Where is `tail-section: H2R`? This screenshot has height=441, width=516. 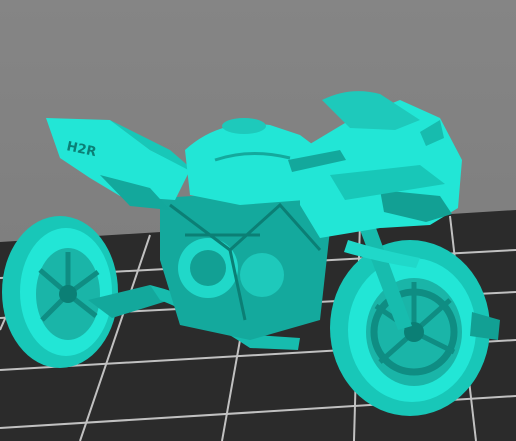 tail-section: H2R is located at coordinates (123, 164).